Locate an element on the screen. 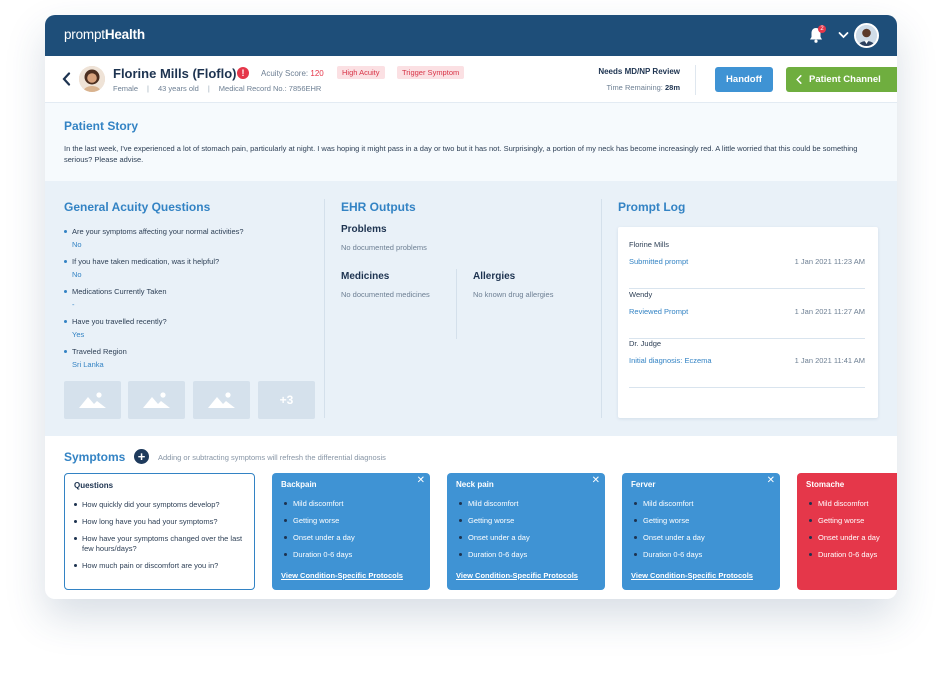 Image resolution: width=942 pixels, height=674 pixels. symptom-card-title: Backpain is located at coordinates (299, 484).